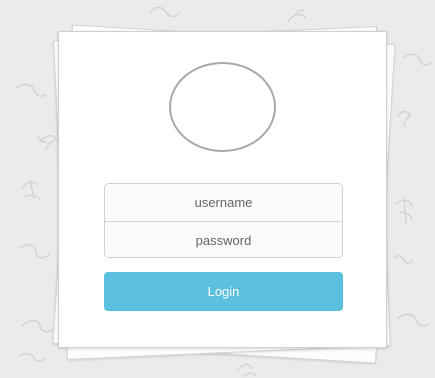 This screenshot has height=378, width=435. Describe the element at coordinates (222, 107) in the screenshot. I see `avatar-icon` at that location.